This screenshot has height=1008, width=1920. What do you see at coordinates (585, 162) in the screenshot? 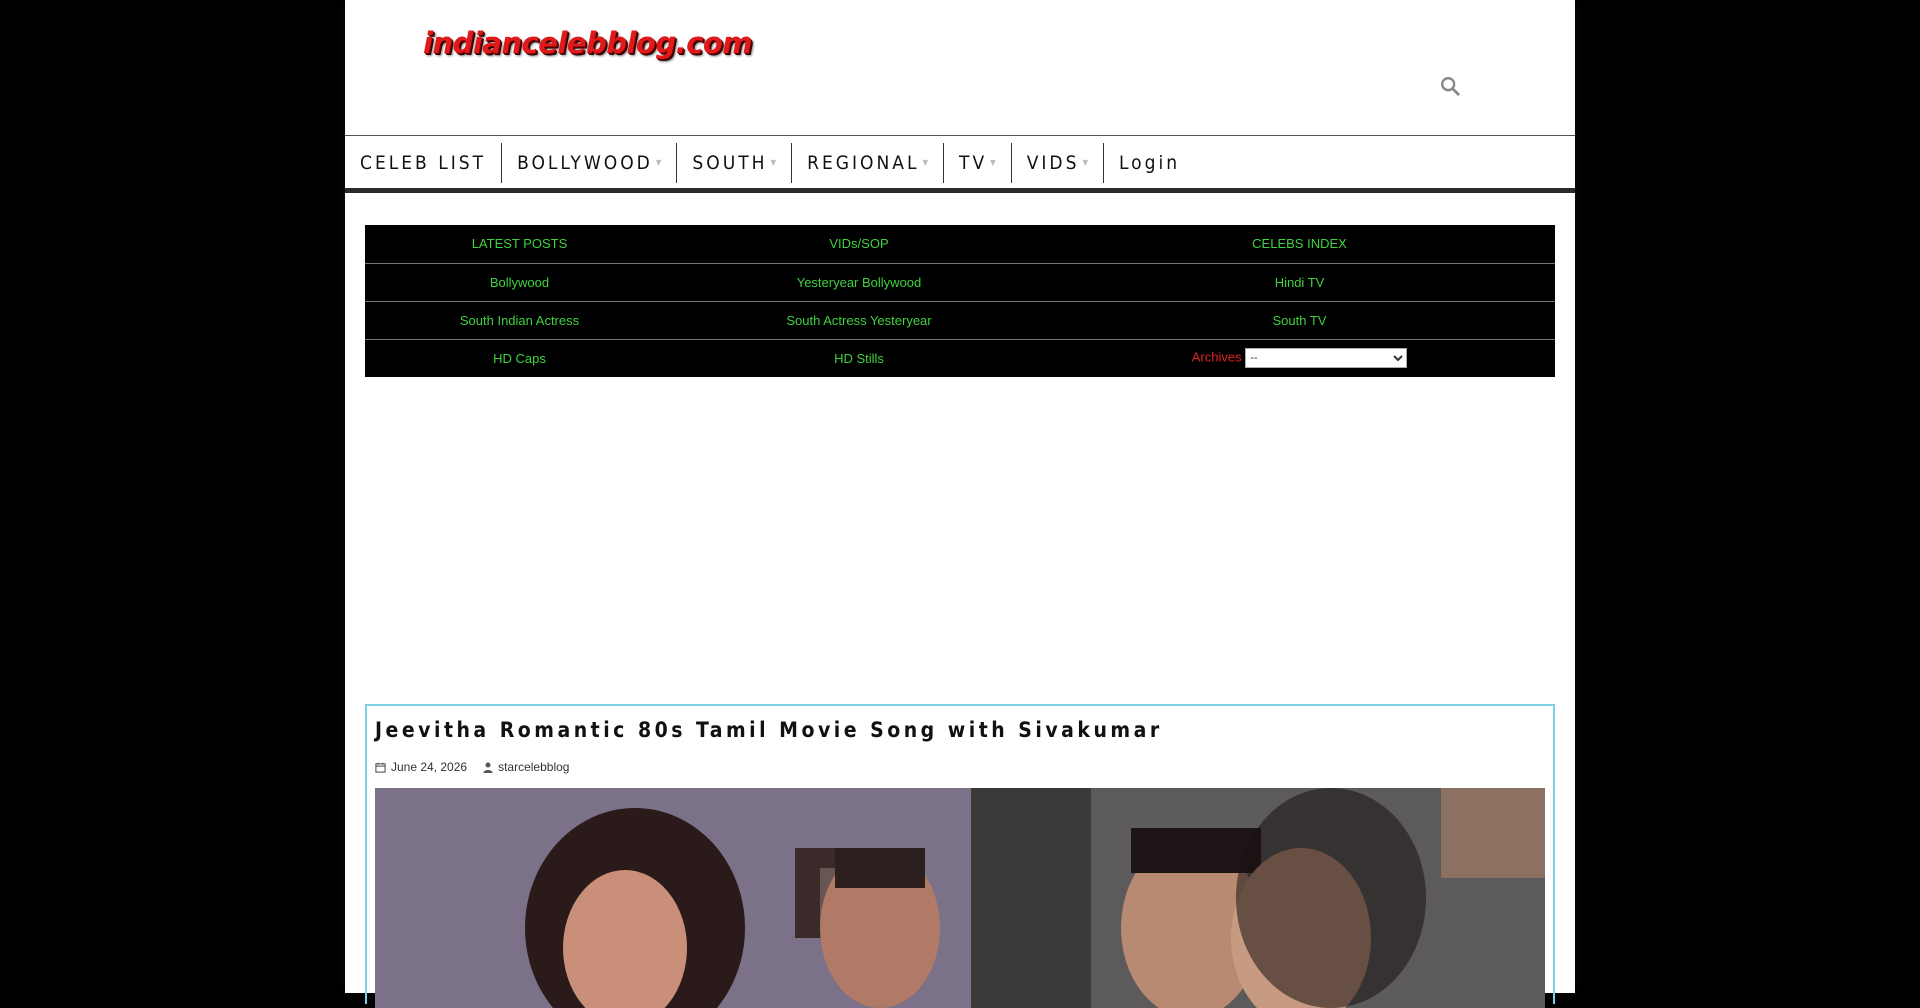
I see `nav-item-label: BOLLYWOOD` at bounding box center [585, 162].